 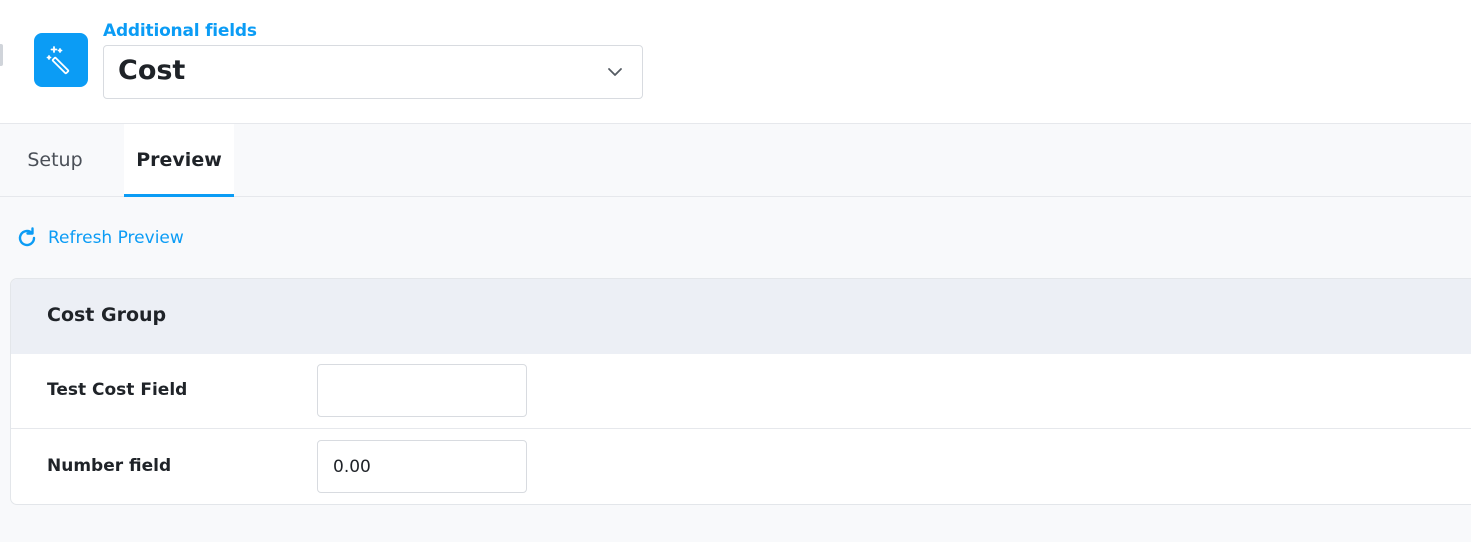 What do you see at coordinates (179, 160) in the screenshot?
I see `tab-preview: Preview` at bounding box center [179, 160].